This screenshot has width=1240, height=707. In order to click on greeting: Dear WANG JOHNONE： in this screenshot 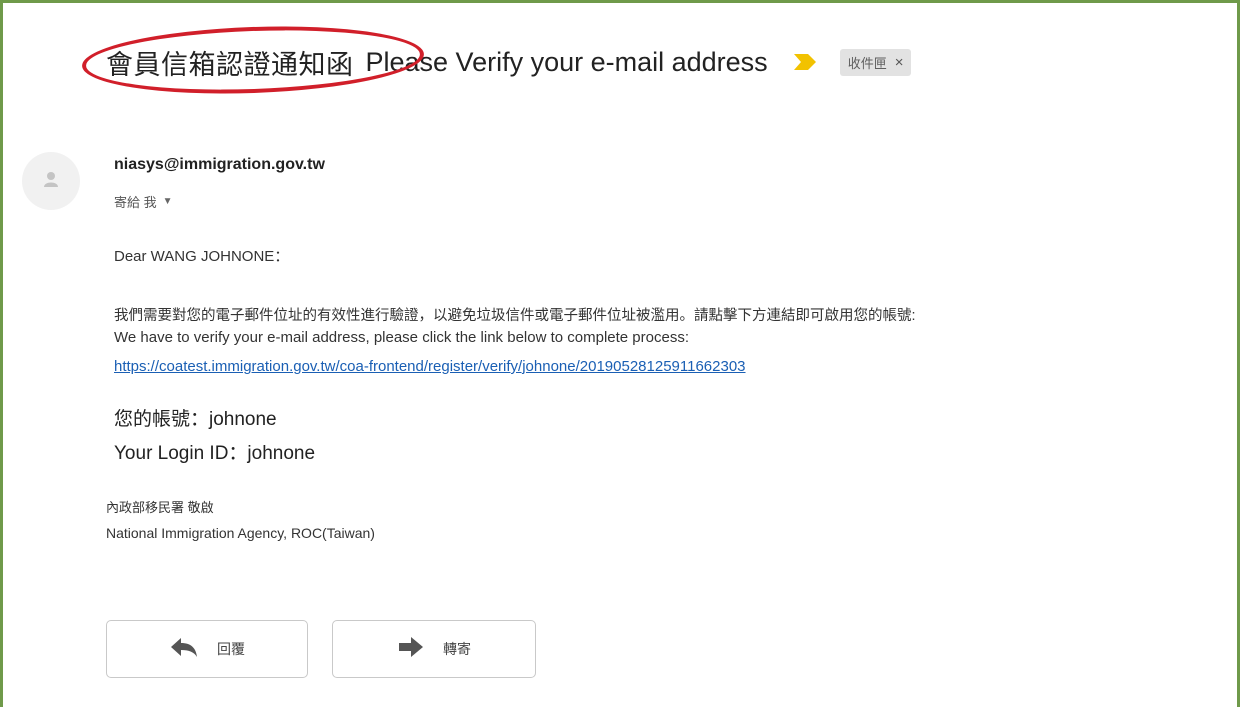, I will do `click(202, 256)`.